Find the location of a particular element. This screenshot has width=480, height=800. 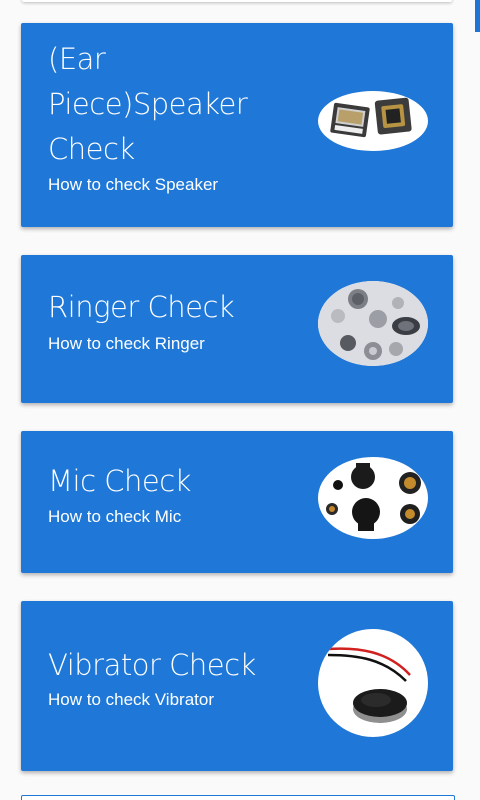

mic-icon is located at coordinates (373, 498).